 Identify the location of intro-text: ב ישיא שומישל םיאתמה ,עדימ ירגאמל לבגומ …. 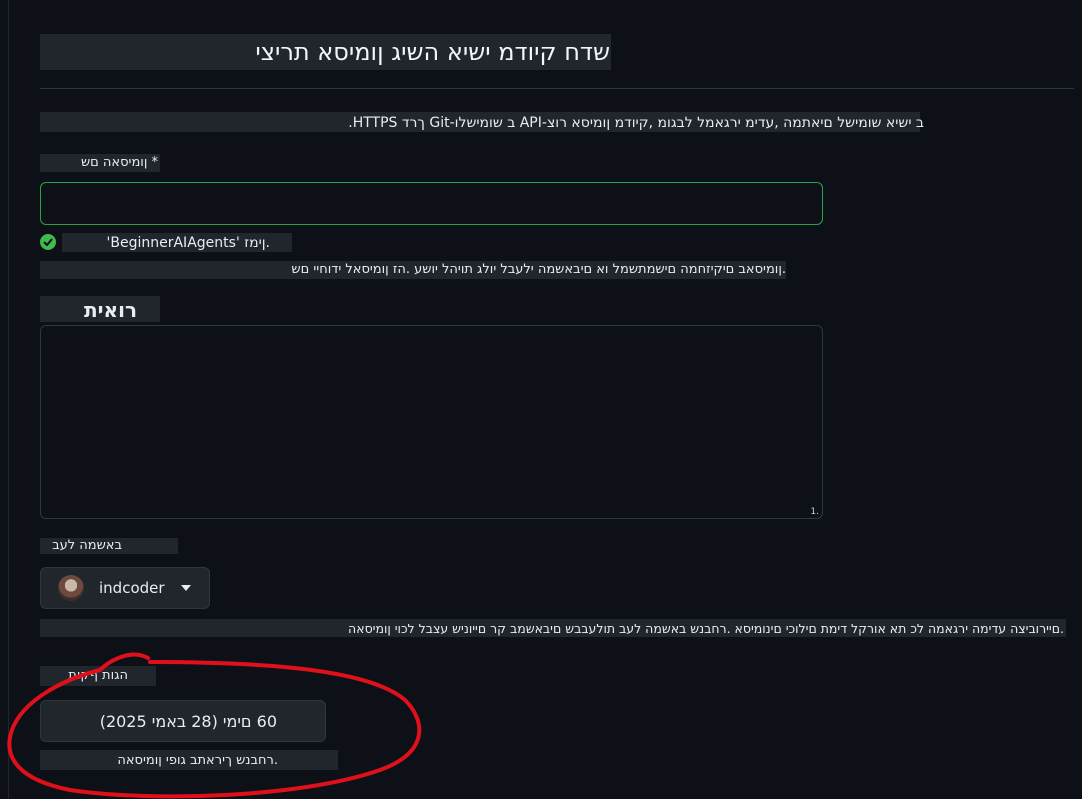
(636, 123).